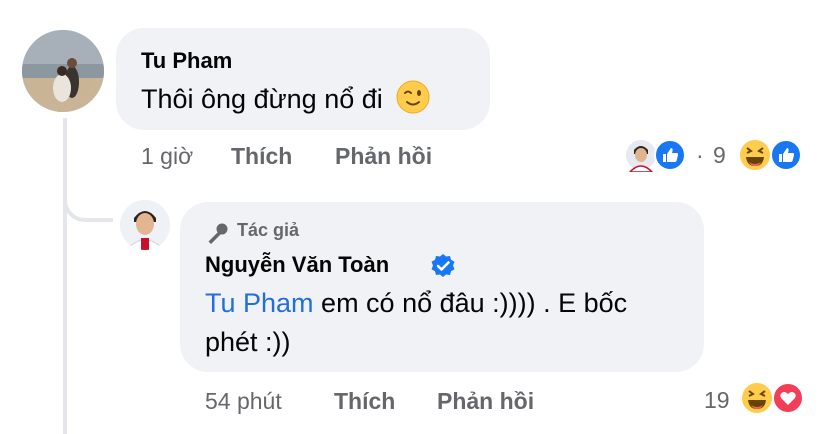  Describe the element at coordinates (470, 303) in the screenshot. I see `reply-text-line1: em có nổ đâu :)))) . E bốc` at that location.